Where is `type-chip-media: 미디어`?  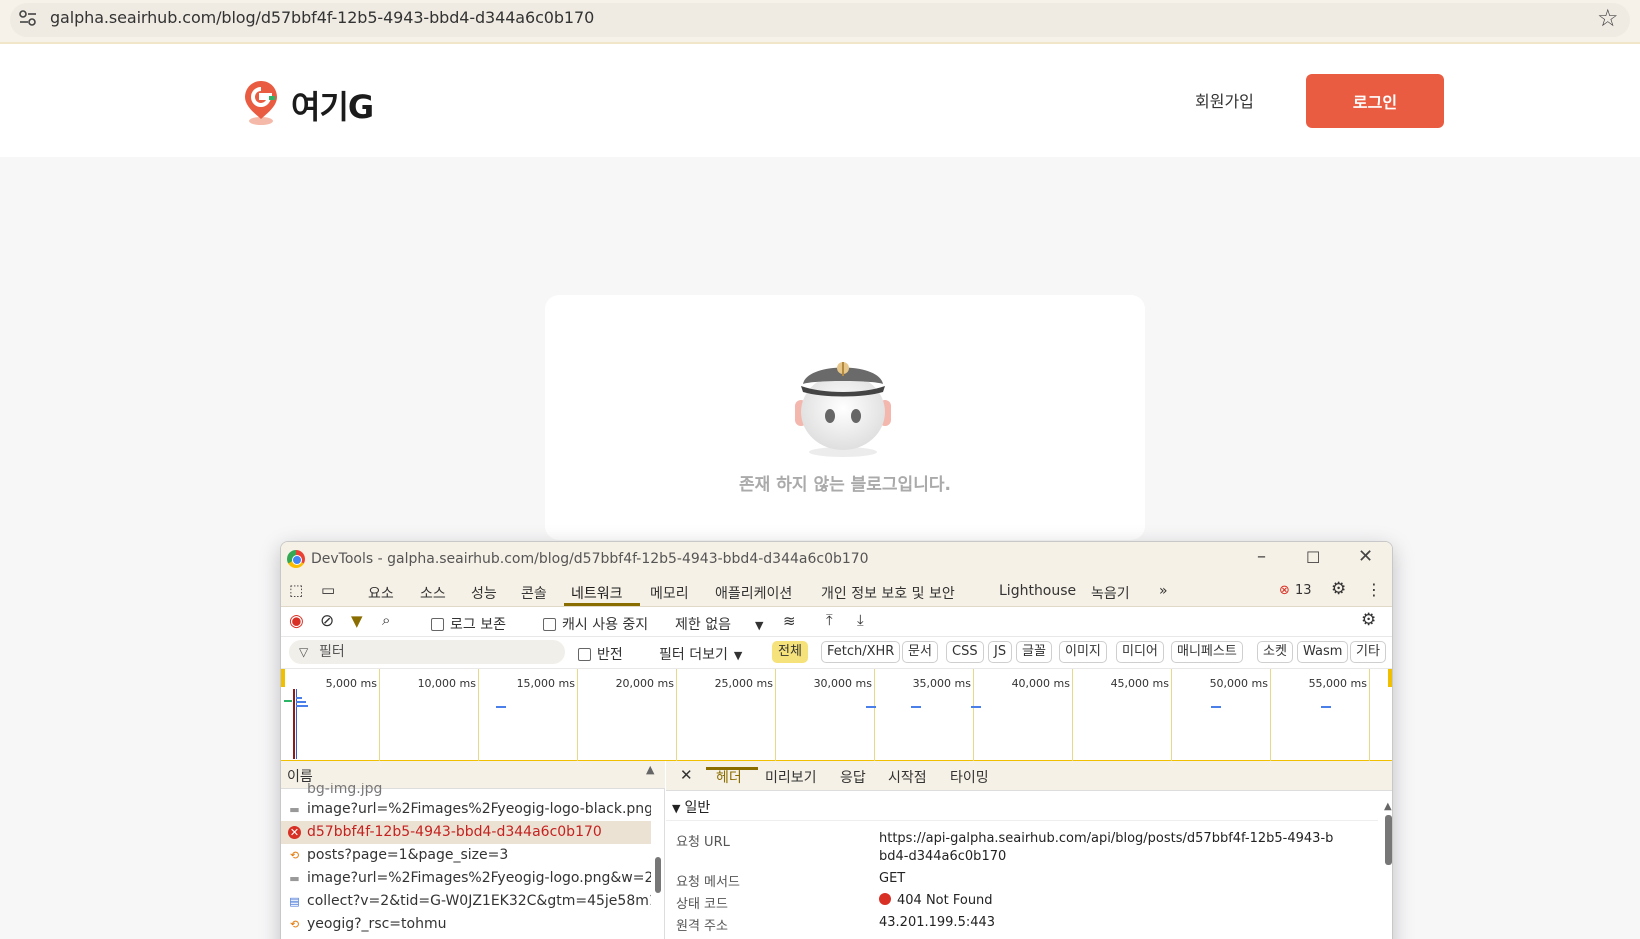 type-chip-media: 미디어 is located at coordinates (1140, 652).